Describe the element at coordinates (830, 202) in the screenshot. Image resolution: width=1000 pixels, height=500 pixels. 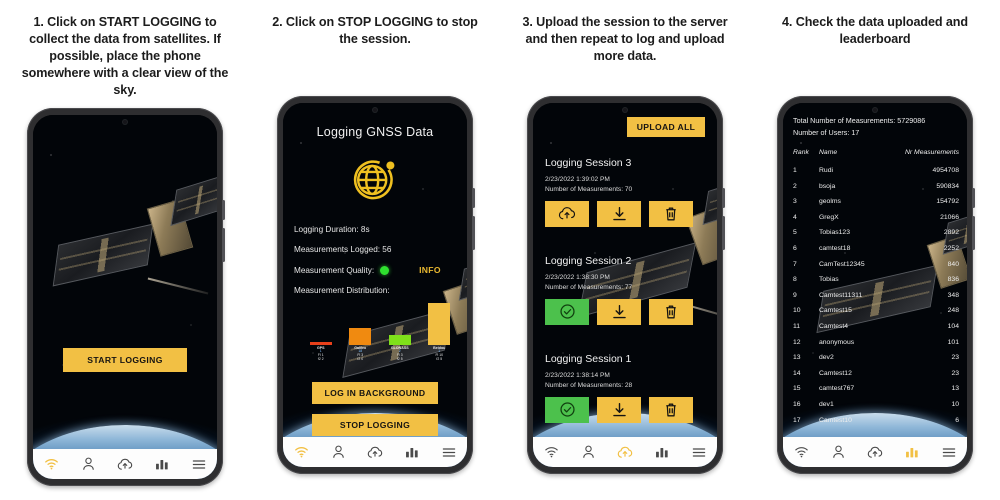
I see `cell-name: geolms` at that location.